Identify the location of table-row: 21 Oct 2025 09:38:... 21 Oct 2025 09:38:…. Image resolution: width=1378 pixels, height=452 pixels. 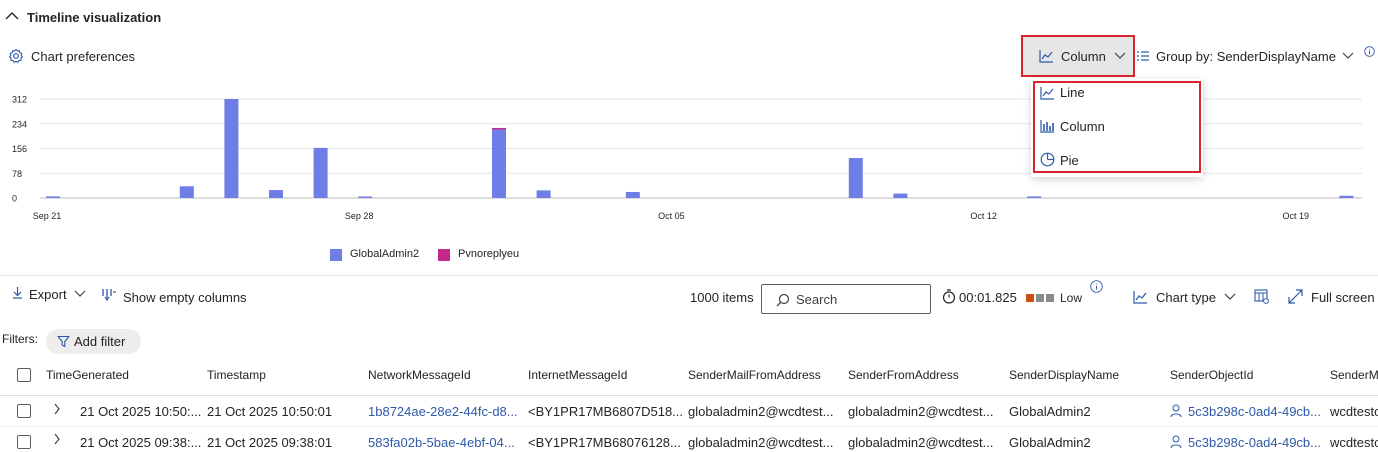
(689, 439).